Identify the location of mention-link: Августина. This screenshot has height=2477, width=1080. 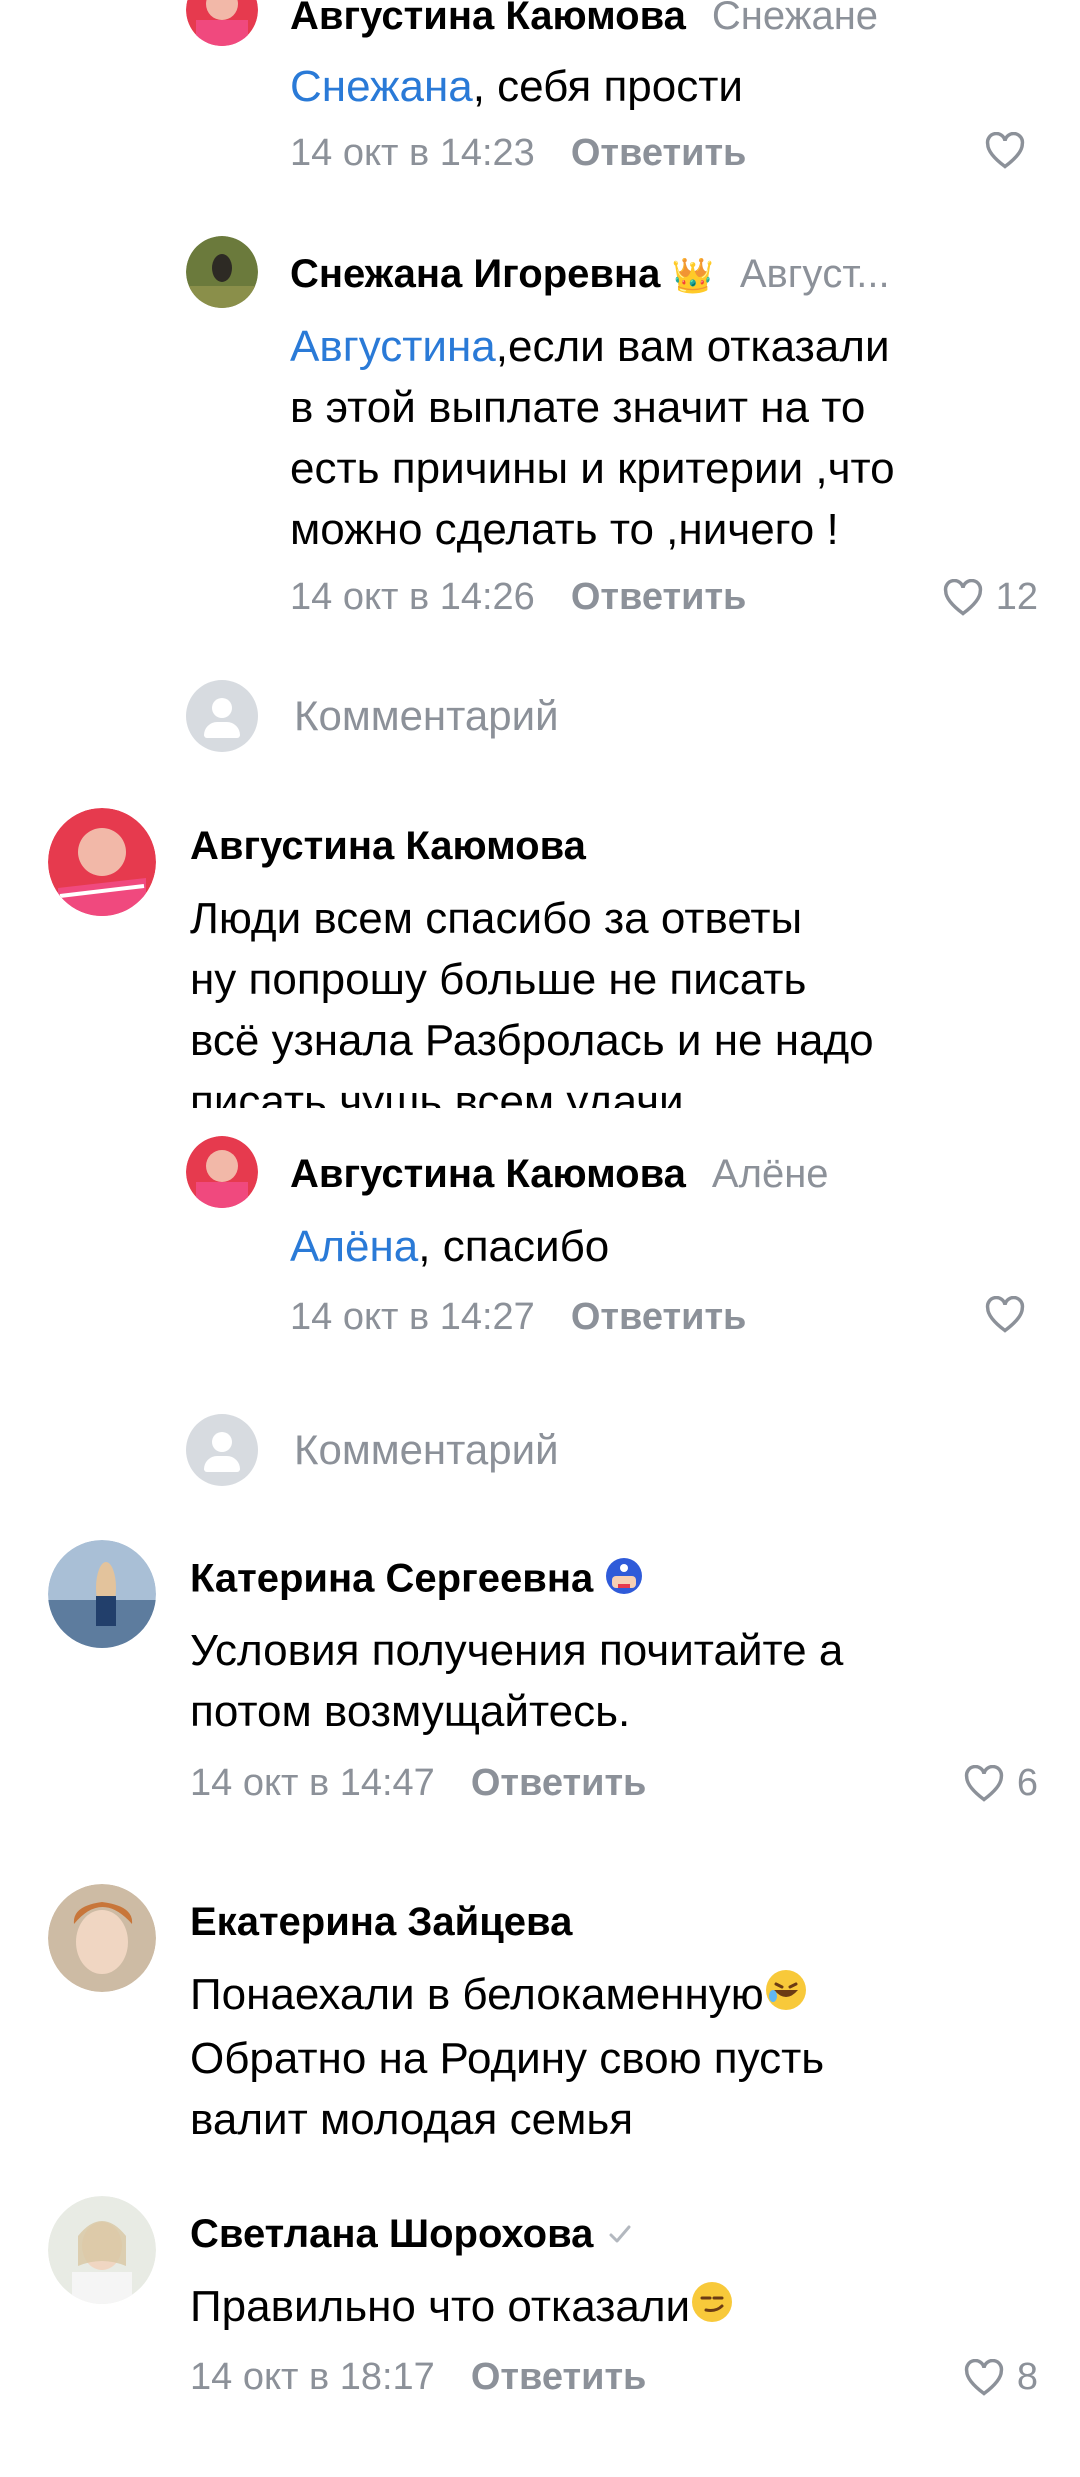
(393, 346).